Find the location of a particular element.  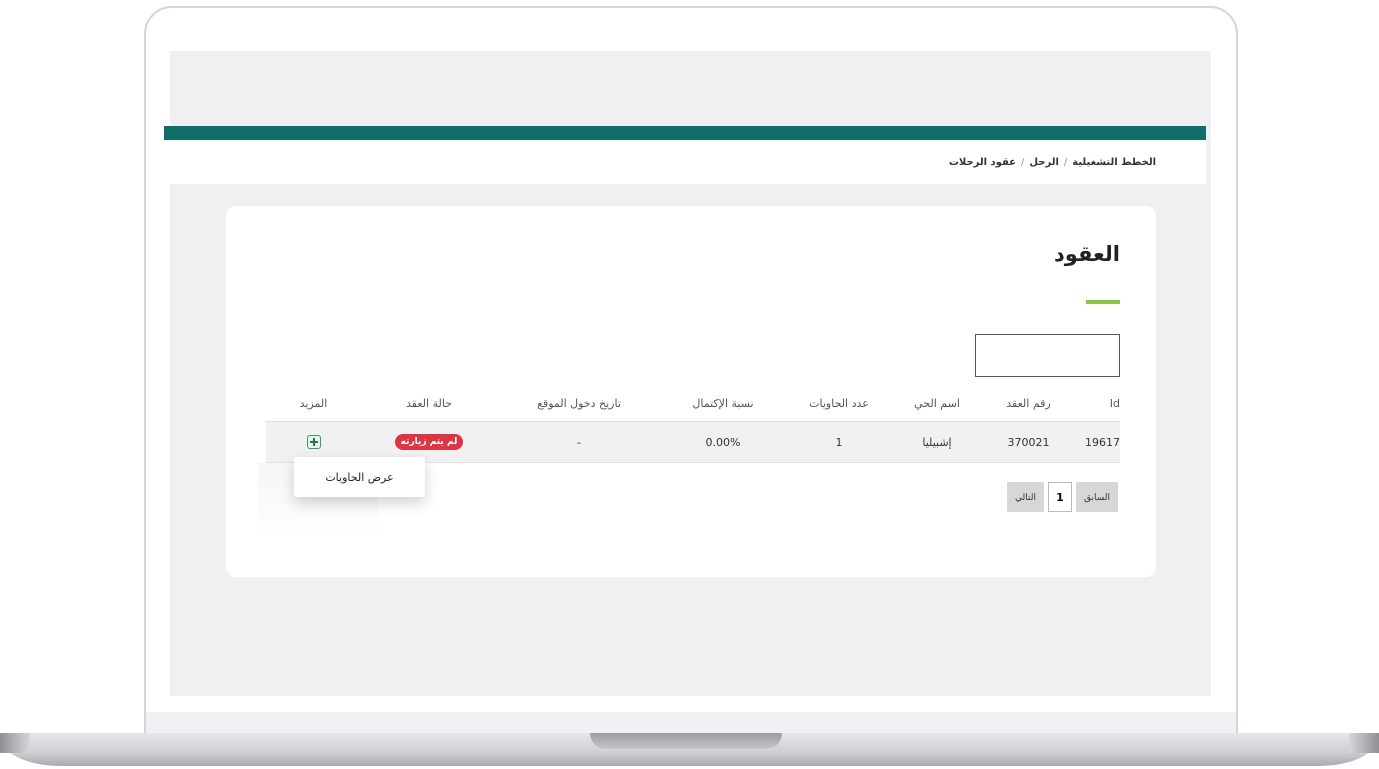

laptop-base-edge-right is located at coordinates (1364, 743).